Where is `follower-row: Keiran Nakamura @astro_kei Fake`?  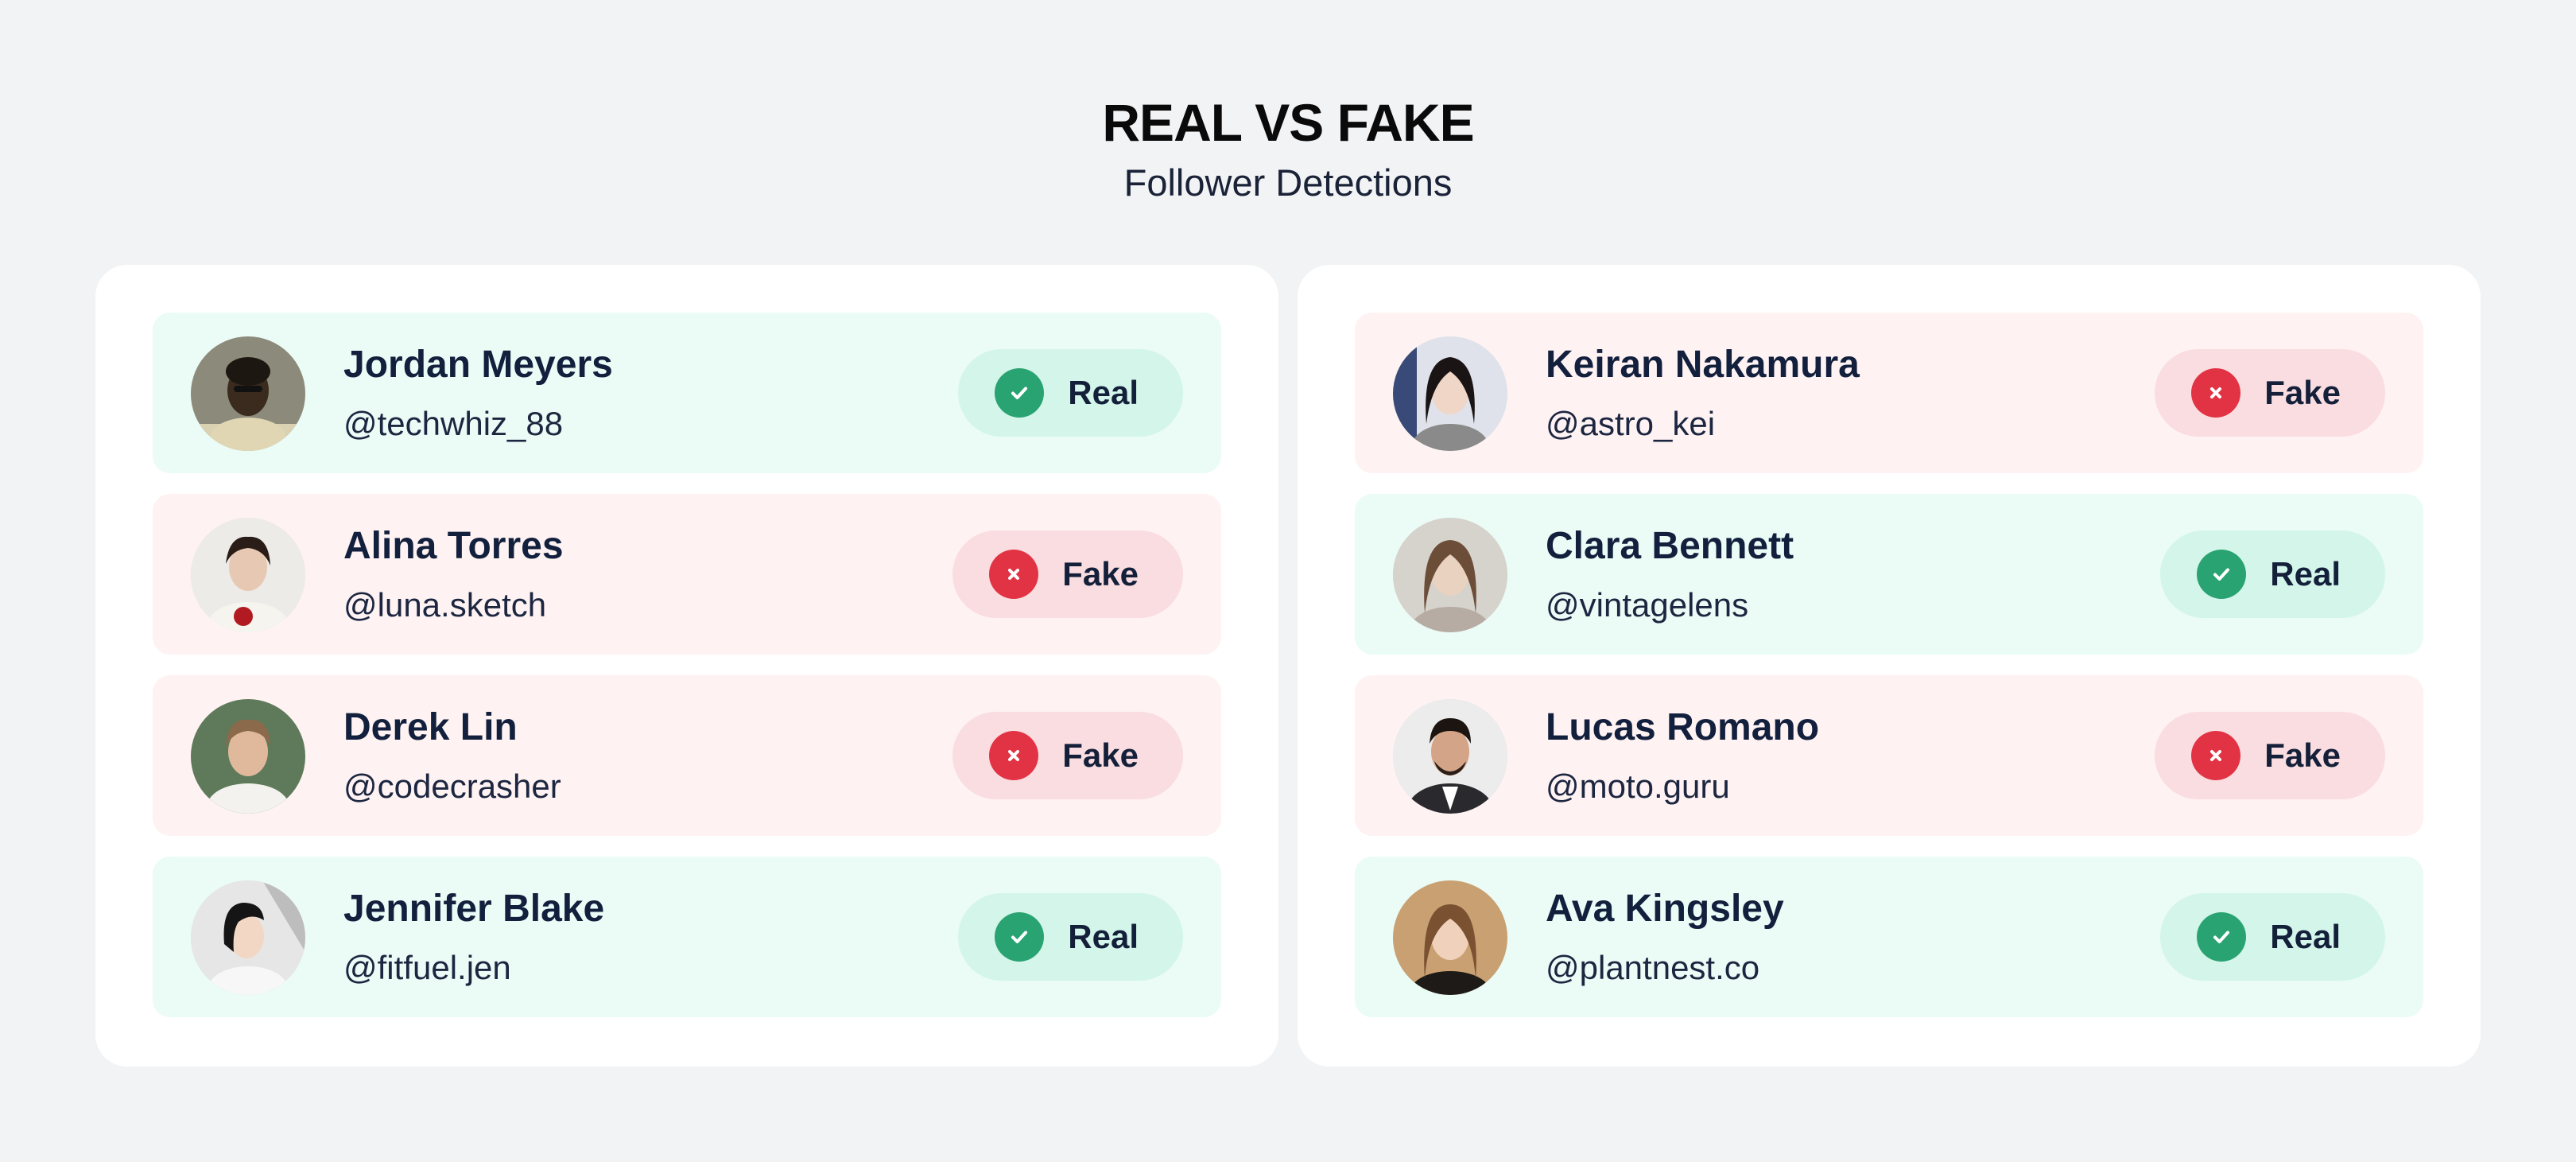 follower-row: Keiran Nakamura @astro_kei Fake is located at coordinates (1889, 393).